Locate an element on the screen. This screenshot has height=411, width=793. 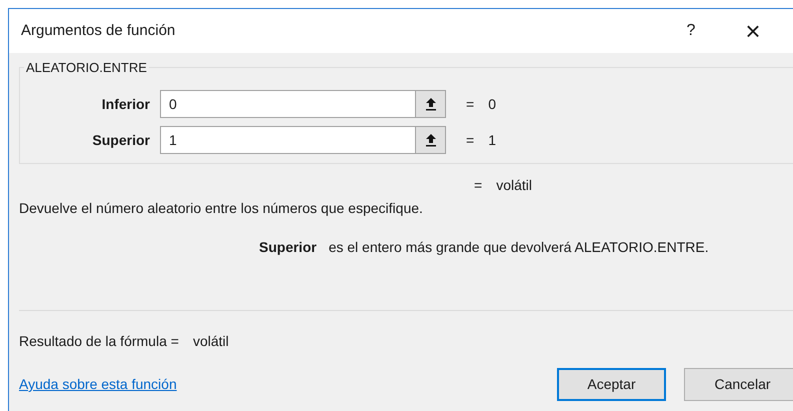
help-button: ? is located at coordinates (691, 31).